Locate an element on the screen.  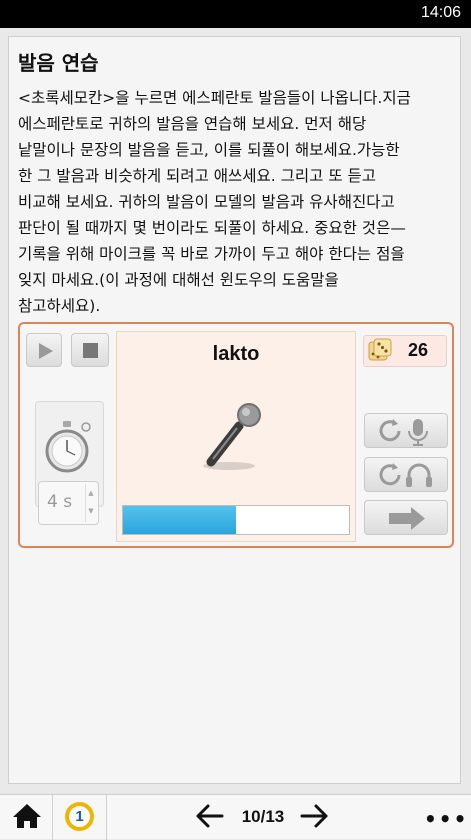
stepper-arrows: ▲ ▼ is located at coordinates (90, 503).